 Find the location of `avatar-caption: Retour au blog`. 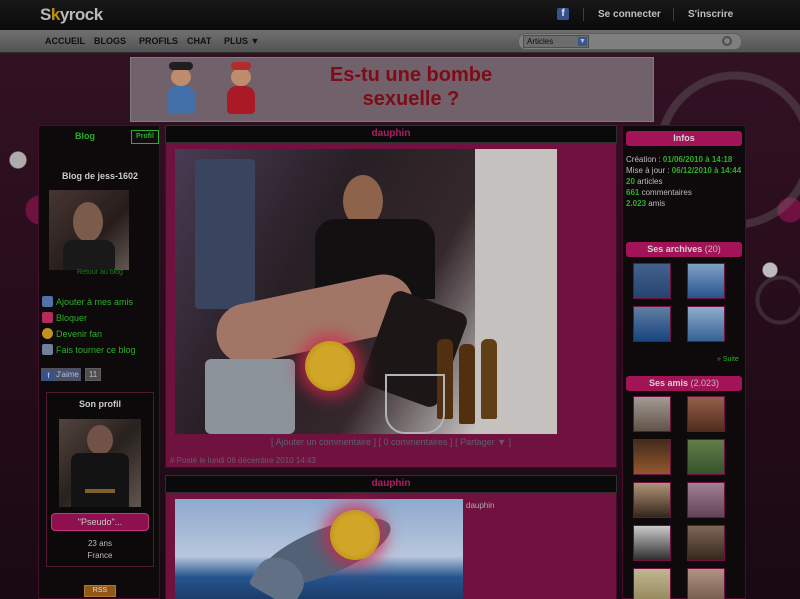

avatar-caption: Retour au blog is located at coordinates (100, 272).